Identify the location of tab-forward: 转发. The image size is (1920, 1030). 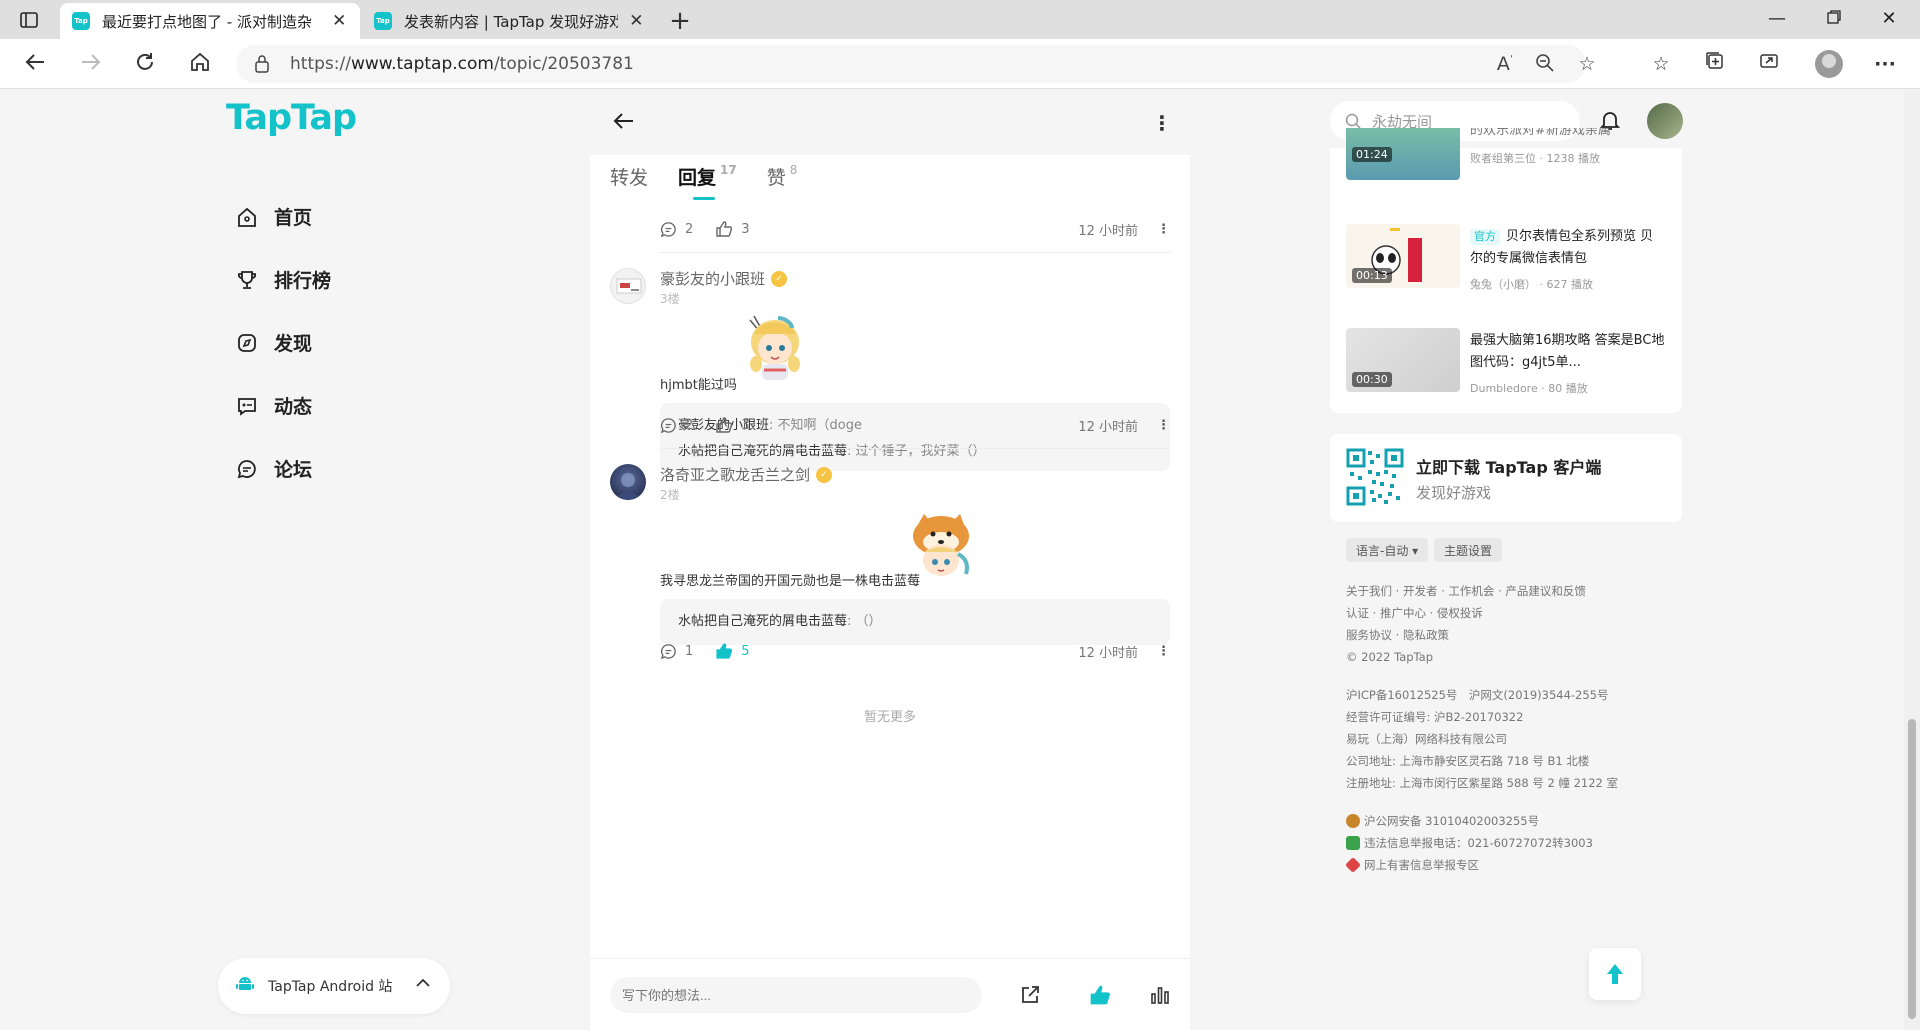
(629, 176).